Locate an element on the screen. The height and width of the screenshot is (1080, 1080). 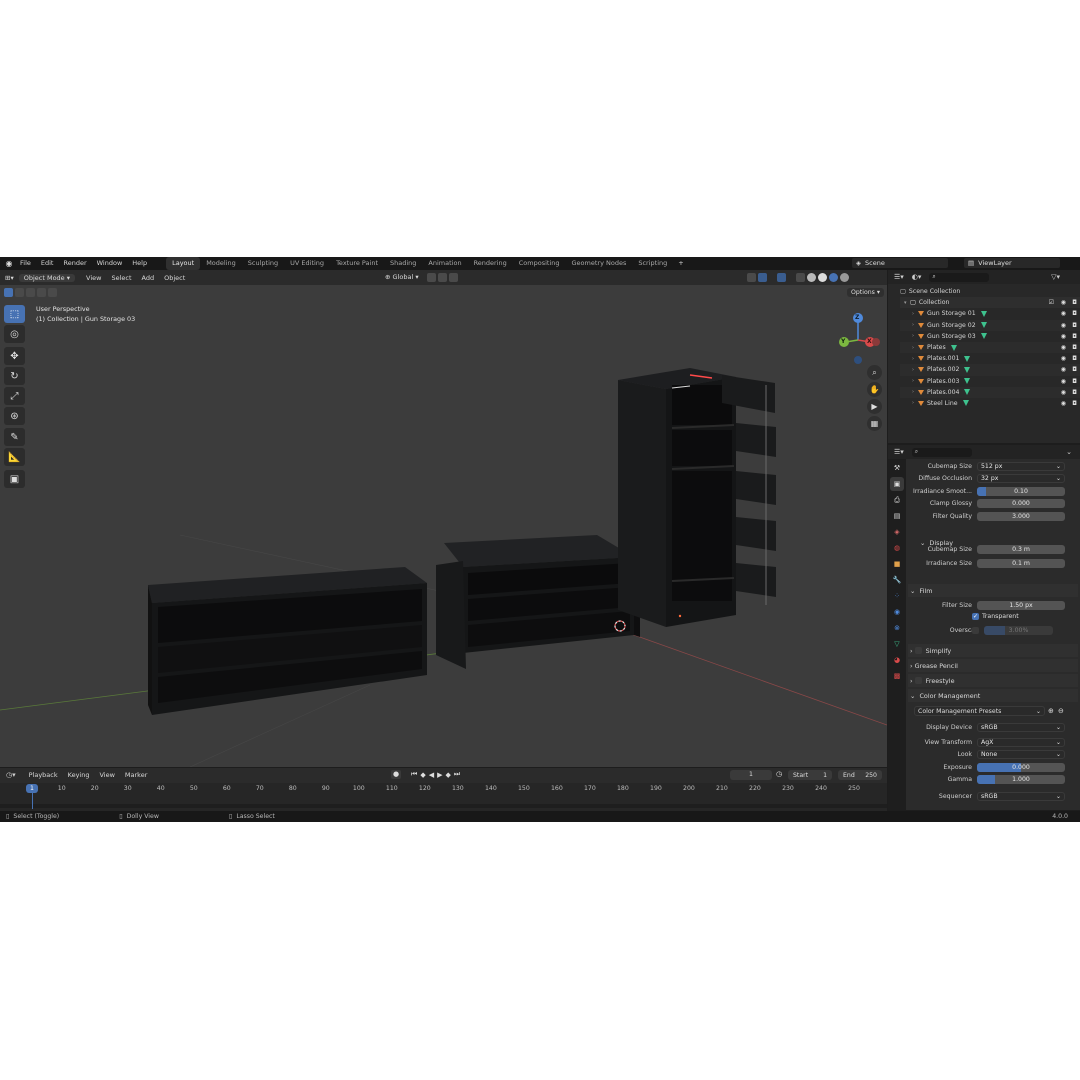
grease-pencil-panel-header: › Grease Pencil is located at coordinates (993, 665).